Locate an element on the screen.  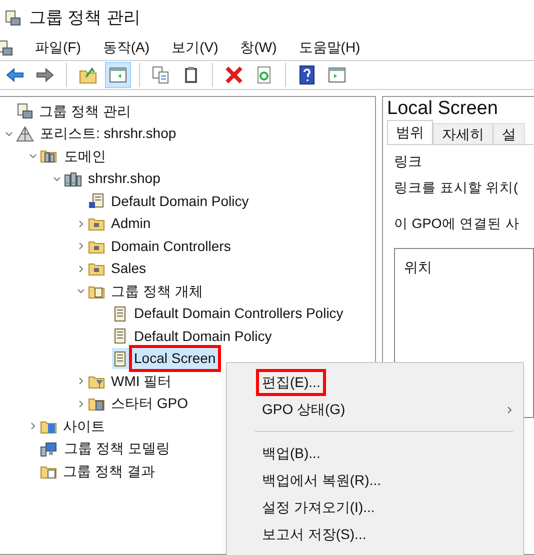
scroll-link-icon is located at coordinates (96, 201).